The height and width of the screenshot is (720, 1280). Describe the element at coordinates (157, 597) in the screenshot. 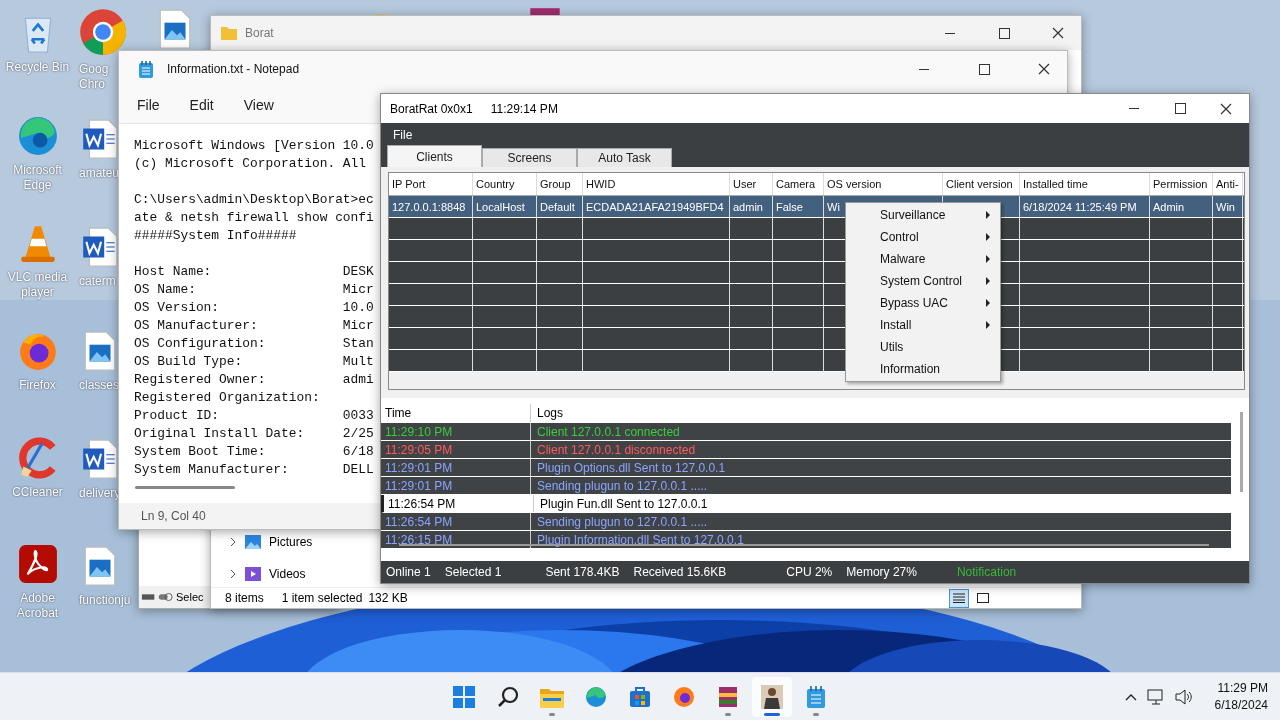

I see `drive-icon` at that location.